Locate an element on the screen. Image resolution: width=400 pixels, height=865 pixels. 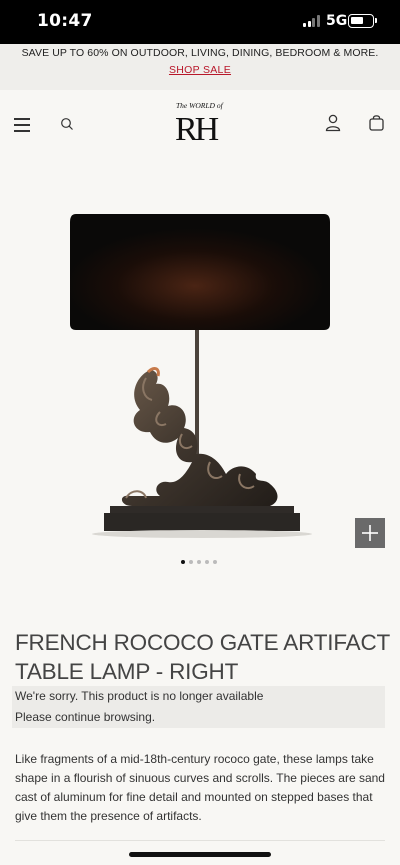
network-label: 5G is located at coordinates (337, 21).